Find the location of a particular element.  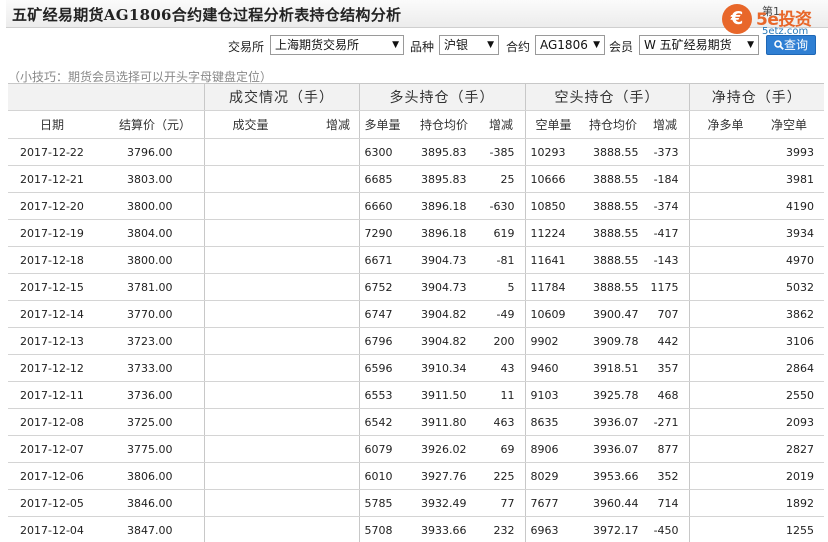

cell-net-short: 2864 is located at coordinates (789, 368).